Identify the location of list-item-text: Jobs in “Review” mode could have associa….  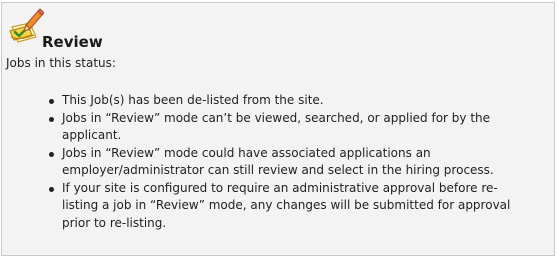
(246, 152).